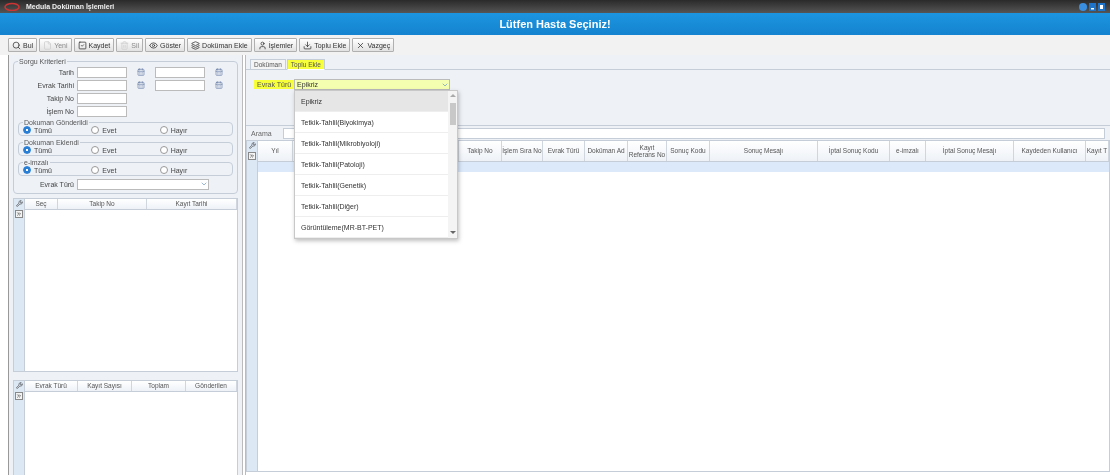 The height and width of the screenshot is (475, 1110). Describe the element at coordinates (48, 45) in the screenshot. I see `document-icon` at that location.